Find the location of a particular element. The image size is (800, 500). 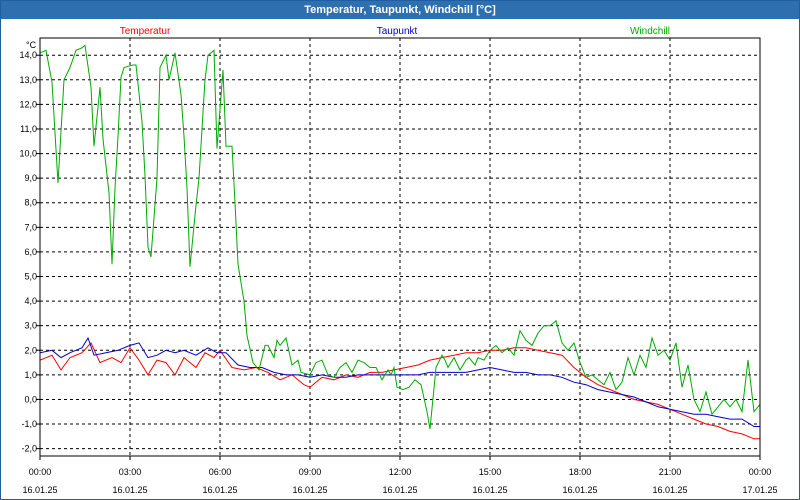

y-tick-label: 4,0 is located at coordinates (30, 301).